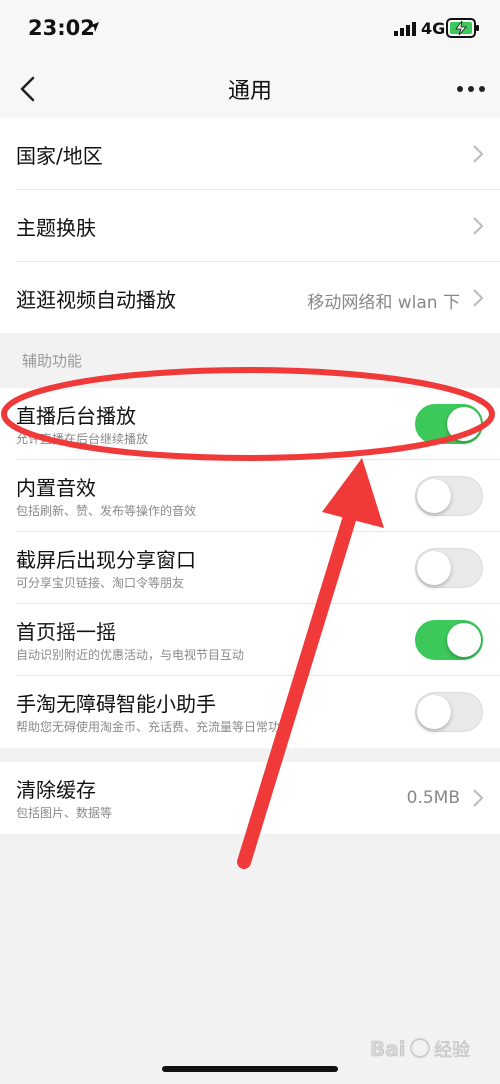 The image size is (500, 1084). What do you see at coordinates (56, 488) in the screenshot?
I see `row-label: 内置音效` at bounding box center [56, 488].